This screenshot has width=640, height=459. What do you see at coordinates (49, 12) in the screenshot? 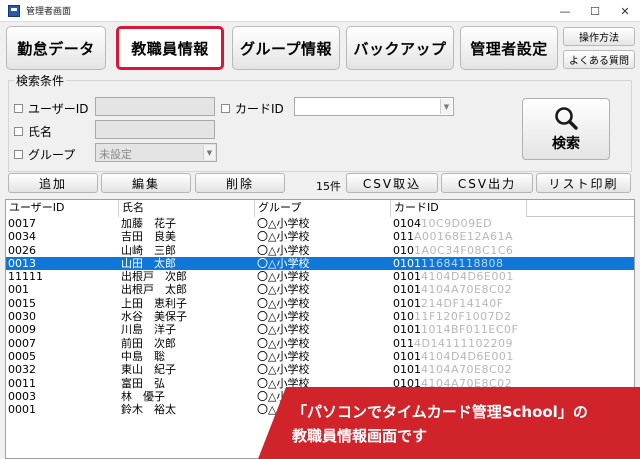
I see `window-title: 管理者画面` at bounding box center [49, 12].